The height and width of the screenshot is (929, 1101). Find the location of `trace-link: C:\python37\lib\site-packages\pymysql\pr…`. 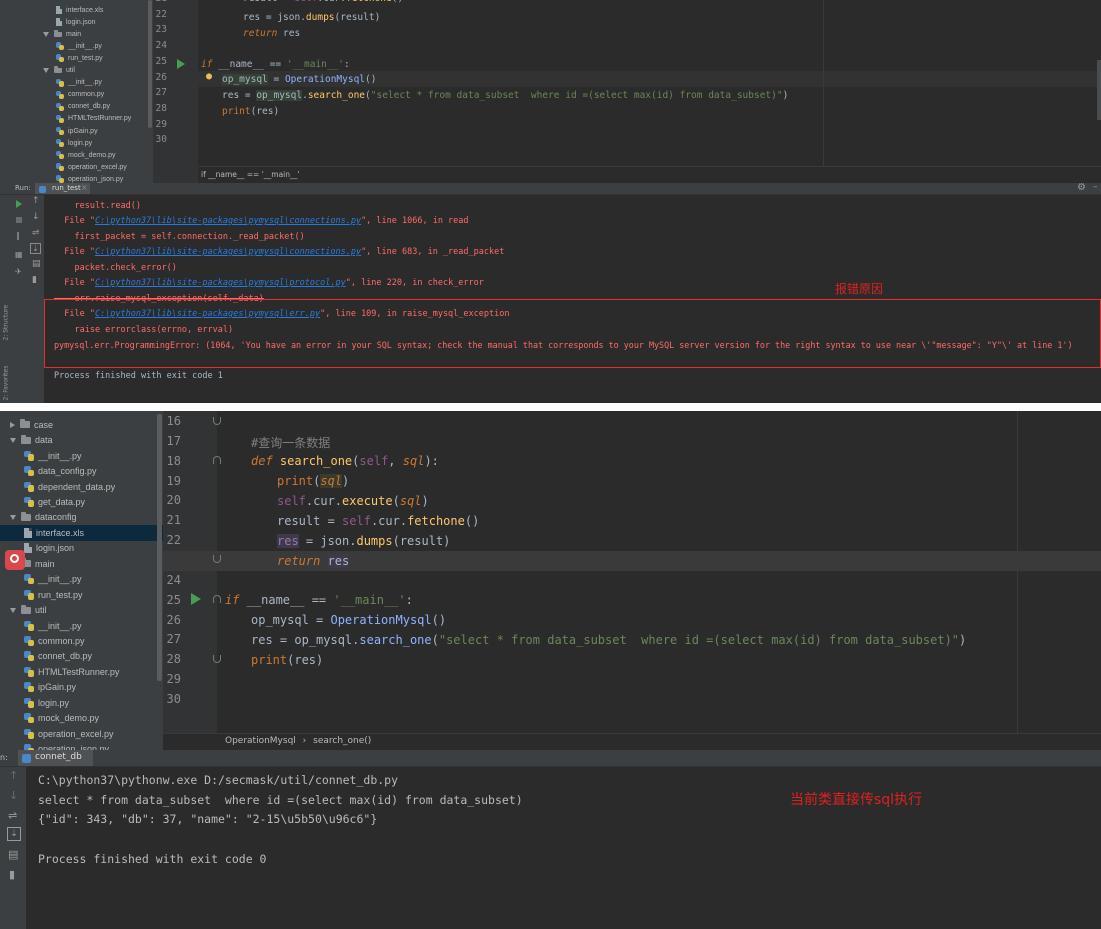

trace-link: C:\python37\lib\site-packages\pymysql\pr… is located at coordinates (220, 283).